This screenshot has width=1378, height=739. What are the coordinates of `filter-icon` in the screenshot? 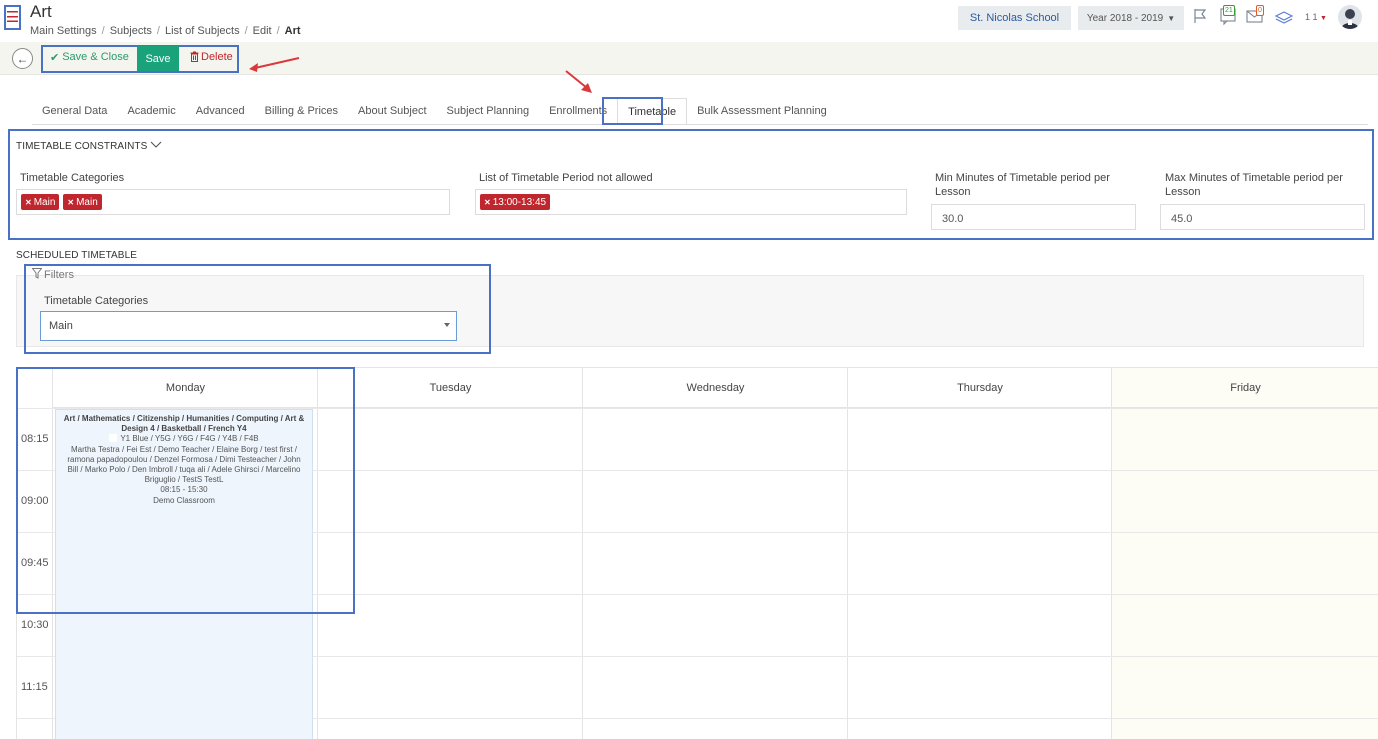 It's located at (37, 275).